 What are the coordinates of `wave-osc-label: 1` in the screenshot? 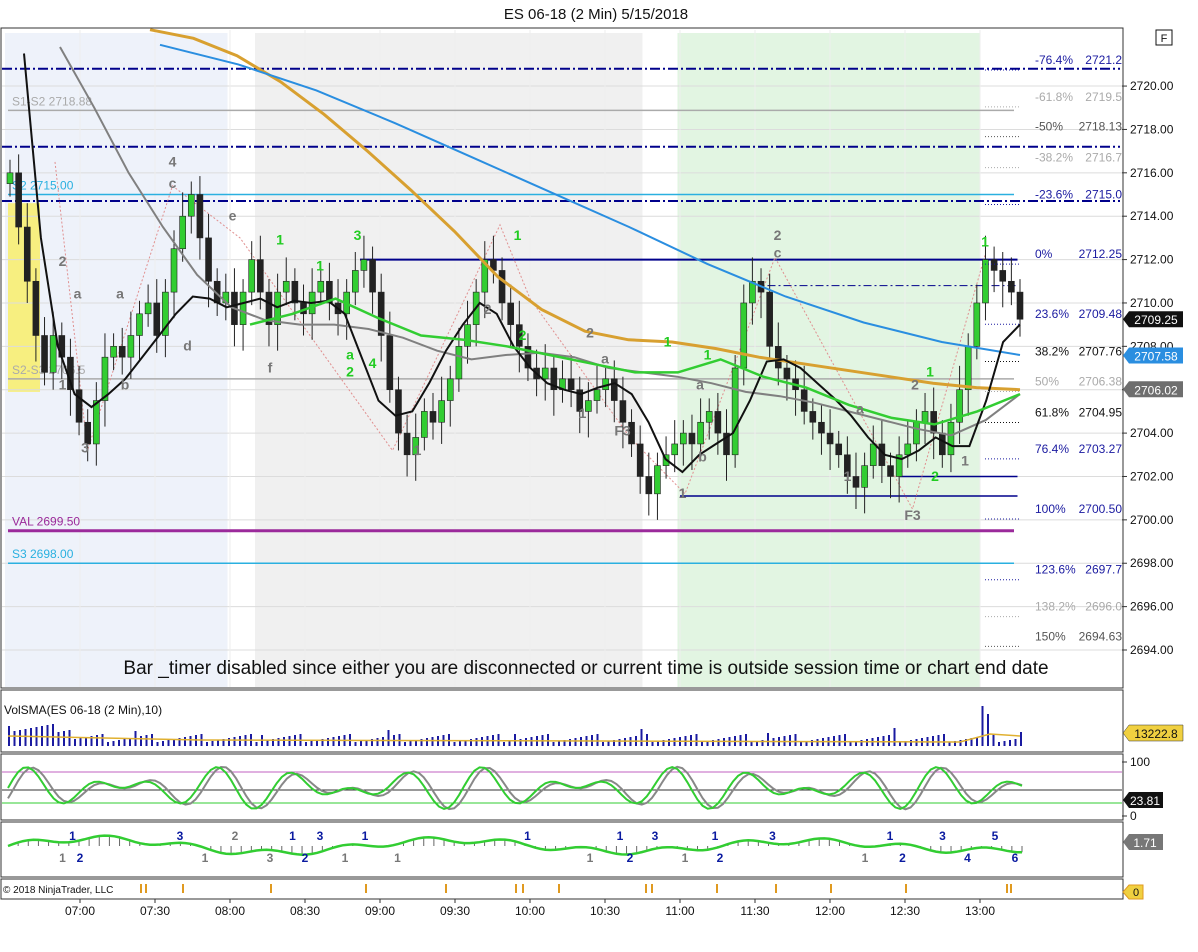 It's located at (685, 858).